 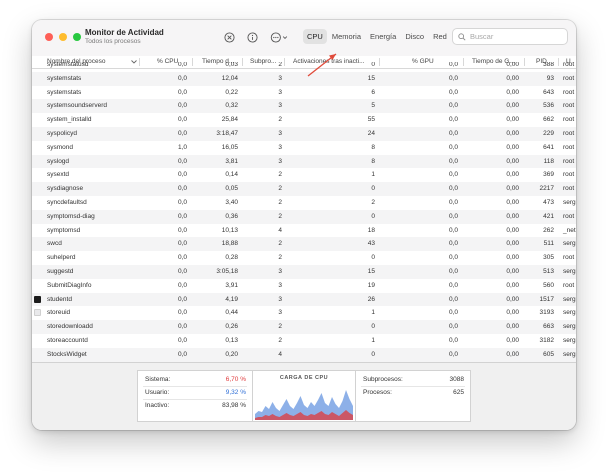 I want to click on pid: 511, so click(x=548, y=244).